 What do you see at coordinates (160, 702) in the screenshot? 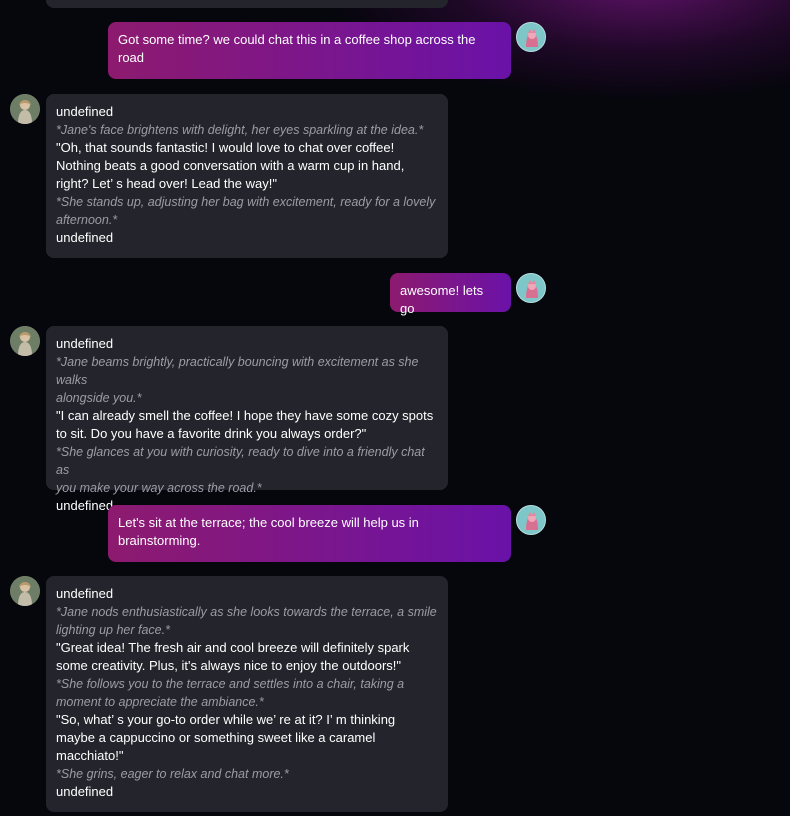
I see `action-text: moment to appreciate the ambiance.*` at bounding box center [160, 702].